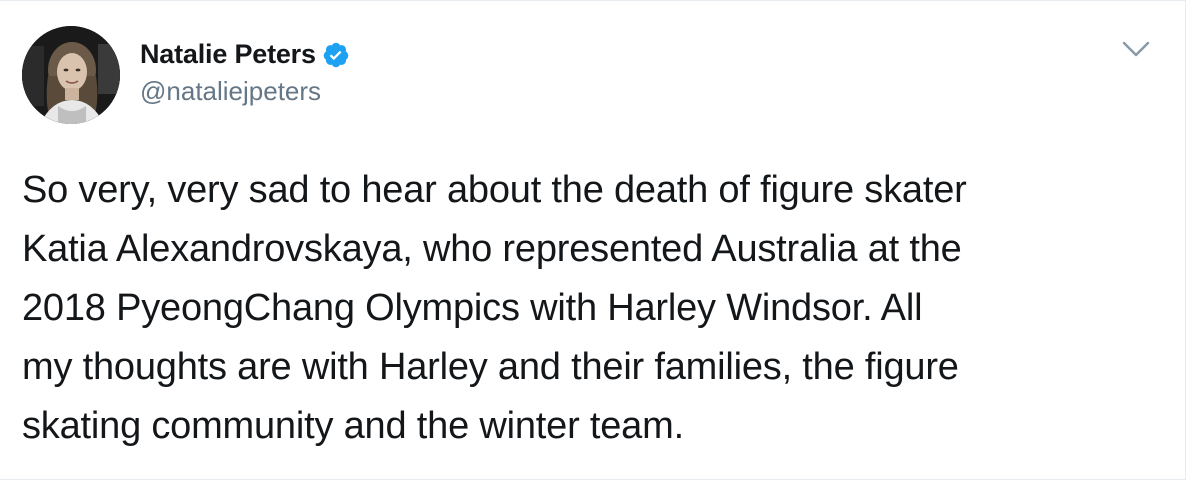  I want to click on user-info: Natalie Peters @nataliejpeters, so click(245, 71).